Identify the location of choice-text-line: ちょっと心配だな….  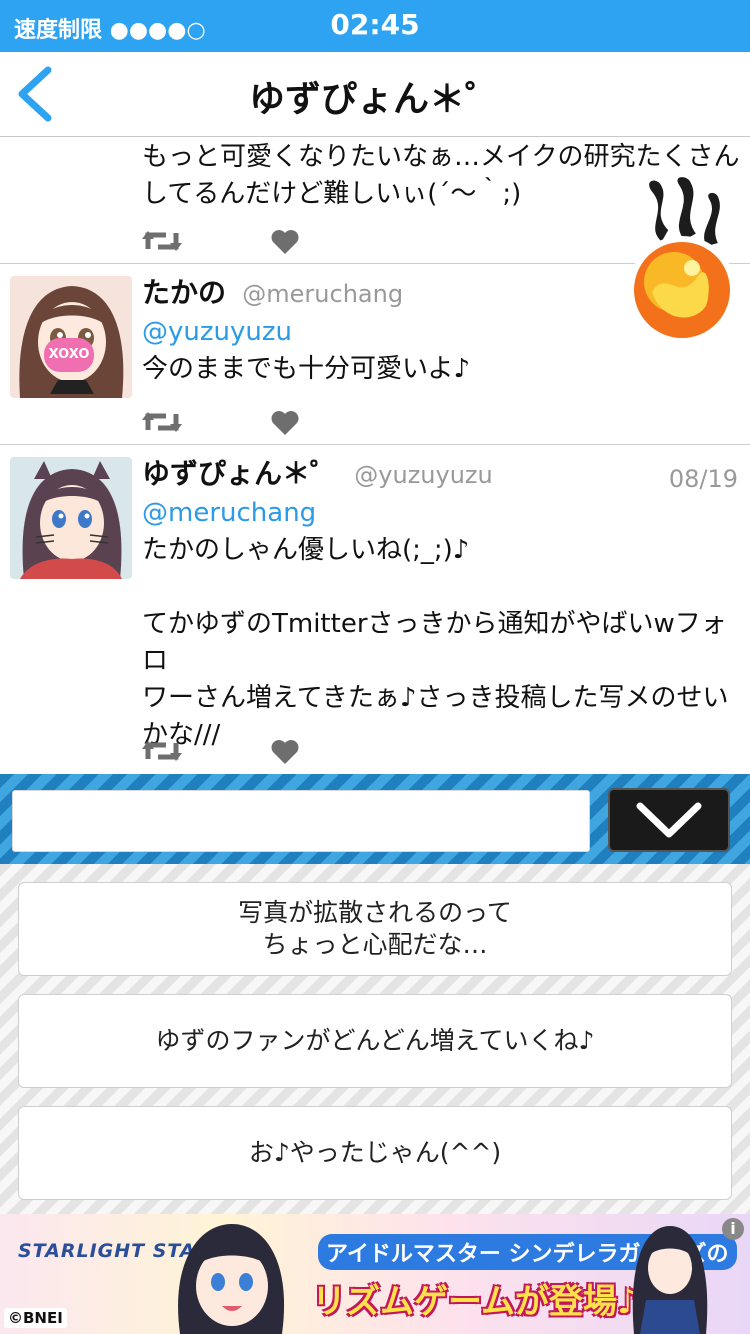
(375, 944).